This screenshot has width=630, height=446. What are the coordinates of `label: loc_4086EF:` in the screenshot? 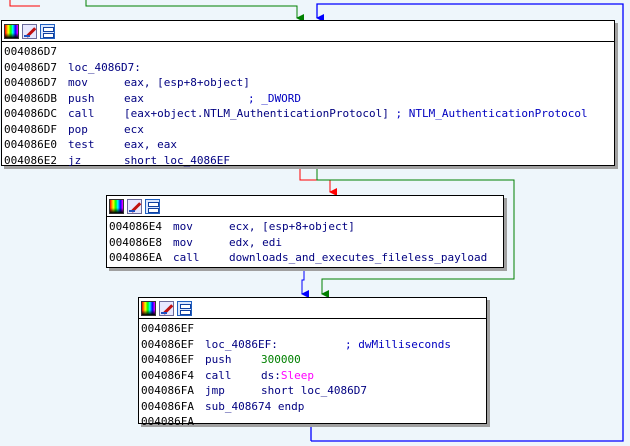 It's located at (275, 345).